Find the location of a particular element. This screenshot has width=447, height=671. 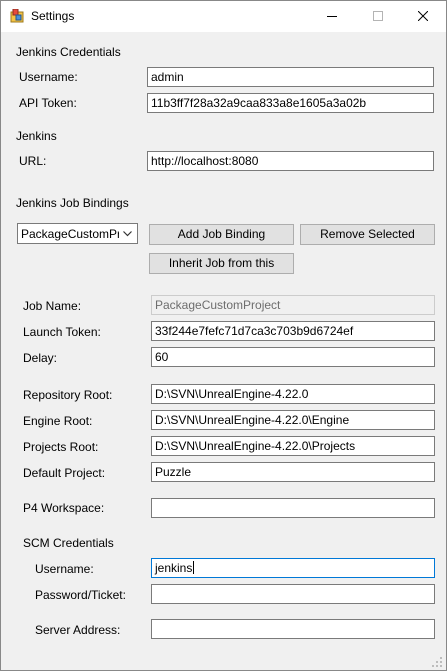

repository-root-label: Repository Root: is located at coordinates (68, 395).